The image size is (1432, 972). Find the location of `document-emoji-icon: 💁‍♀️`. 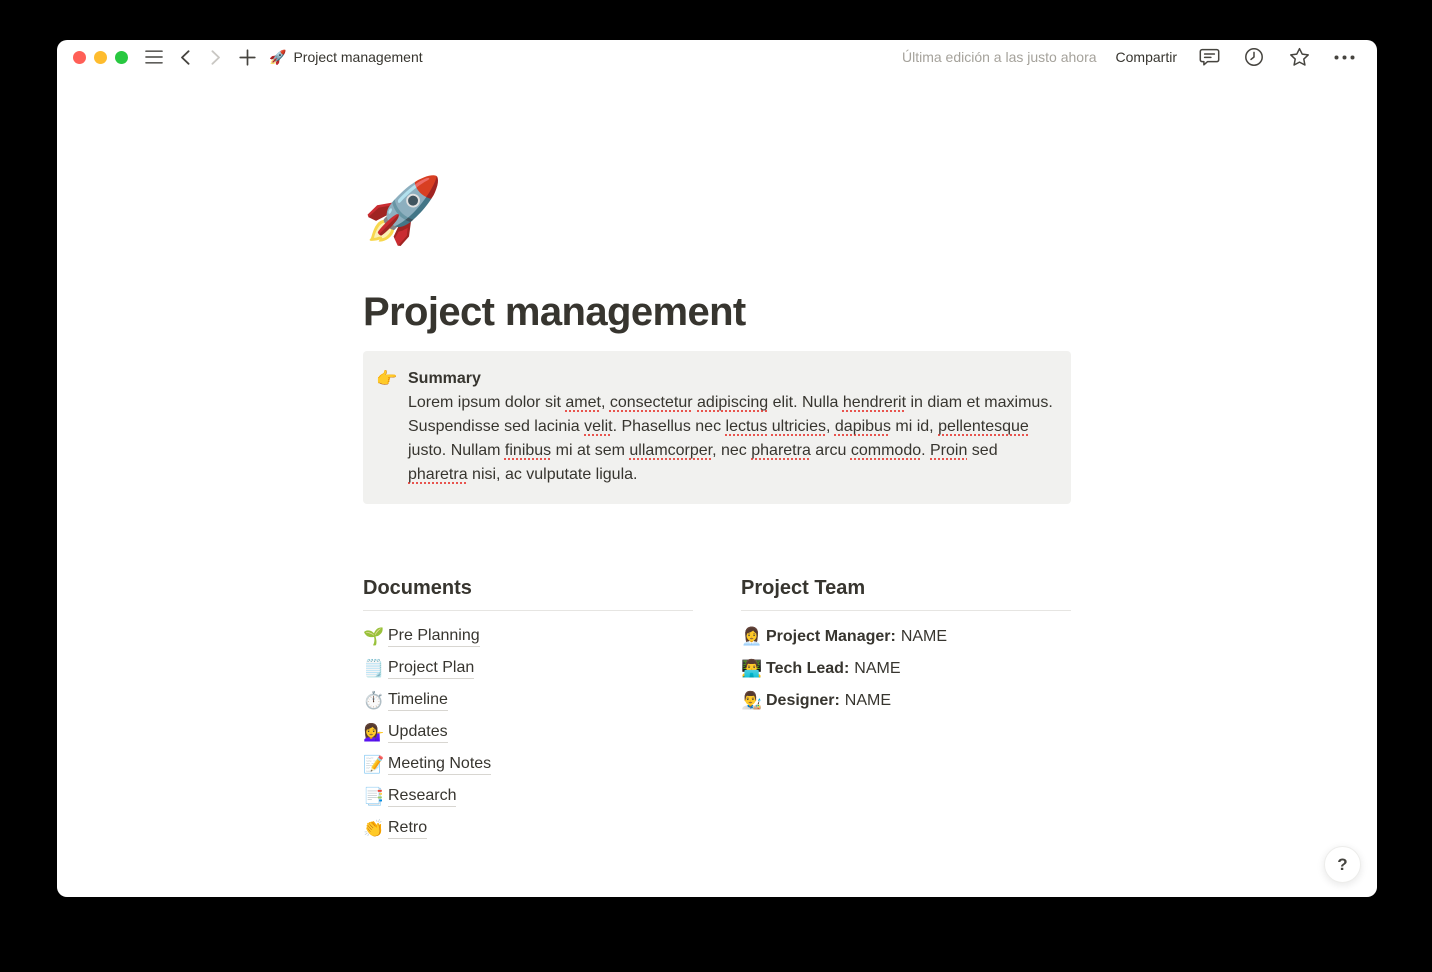

document-emoji-icon: 💁‍♀️ is located at coordinates (374, 732).